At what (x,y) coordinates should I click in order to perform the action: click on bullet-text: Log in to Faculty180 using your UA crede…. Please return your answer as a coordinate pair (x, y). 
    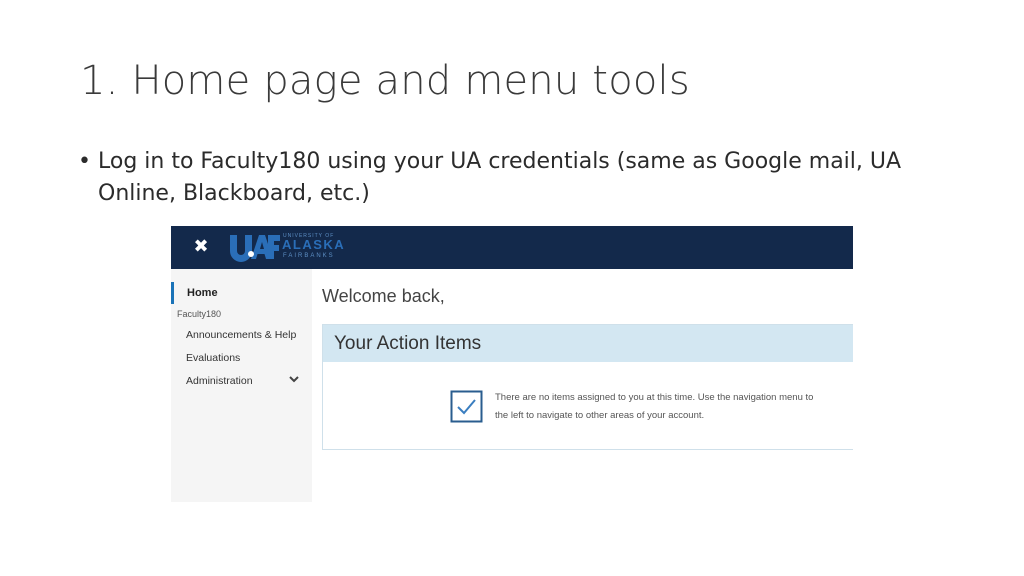
    Looking at the image, I should click on (500, 177).